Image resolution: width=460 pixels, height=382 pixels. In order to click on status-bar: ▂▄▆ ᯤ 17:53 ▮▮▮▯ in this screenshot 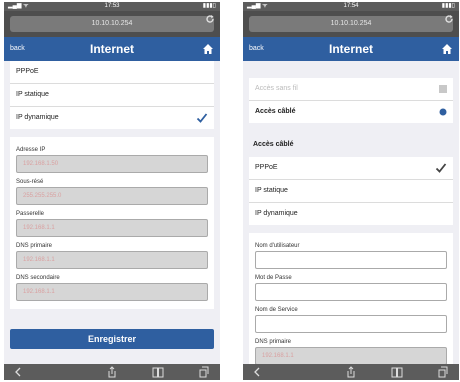, I will do `click(112, 6)`.